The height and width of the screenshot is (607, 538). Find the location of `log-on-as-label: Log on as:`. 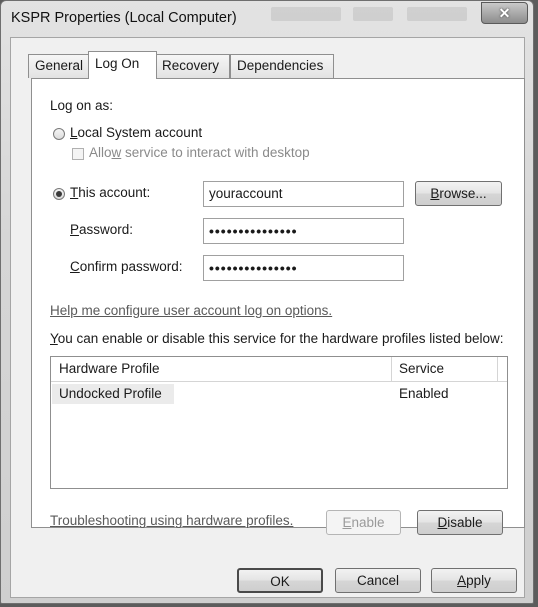

log-on-as-label: Log on as: is located at coordinates (82, 105).